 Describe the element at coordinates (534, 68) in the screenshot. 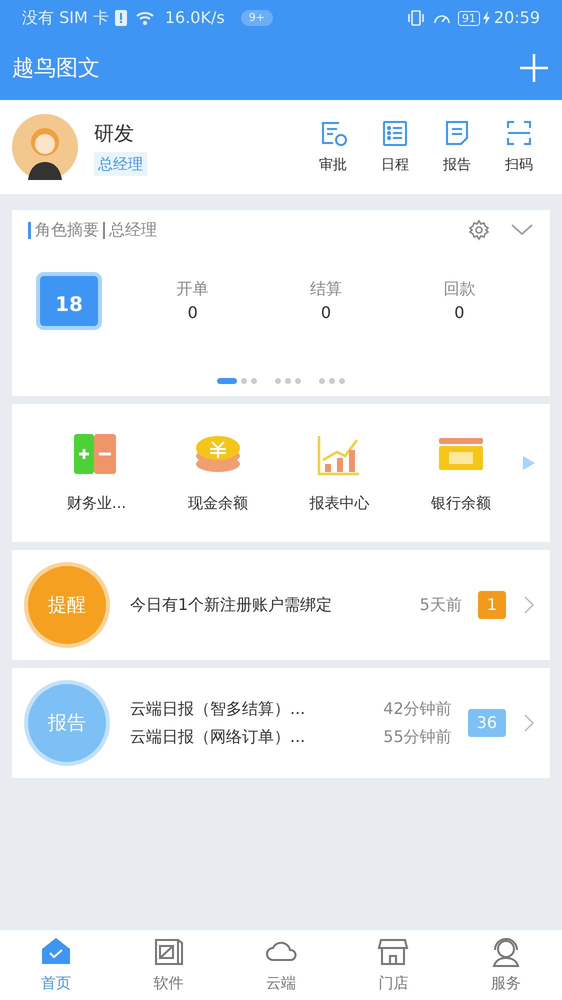

I see `add-icon` at that location.